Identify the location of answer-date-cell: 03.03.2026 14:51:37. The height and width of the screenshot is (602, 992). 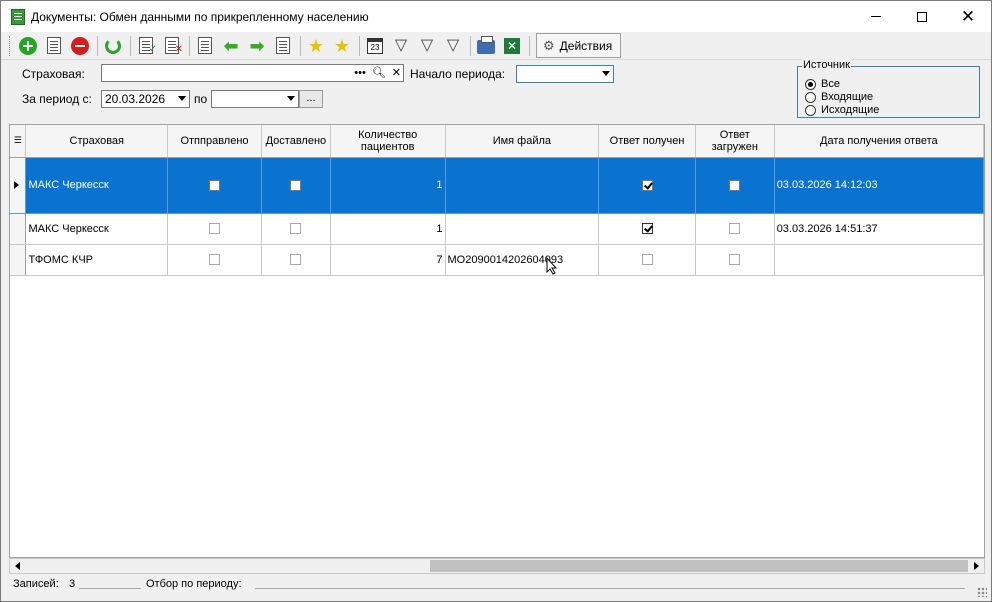
(879, 229).